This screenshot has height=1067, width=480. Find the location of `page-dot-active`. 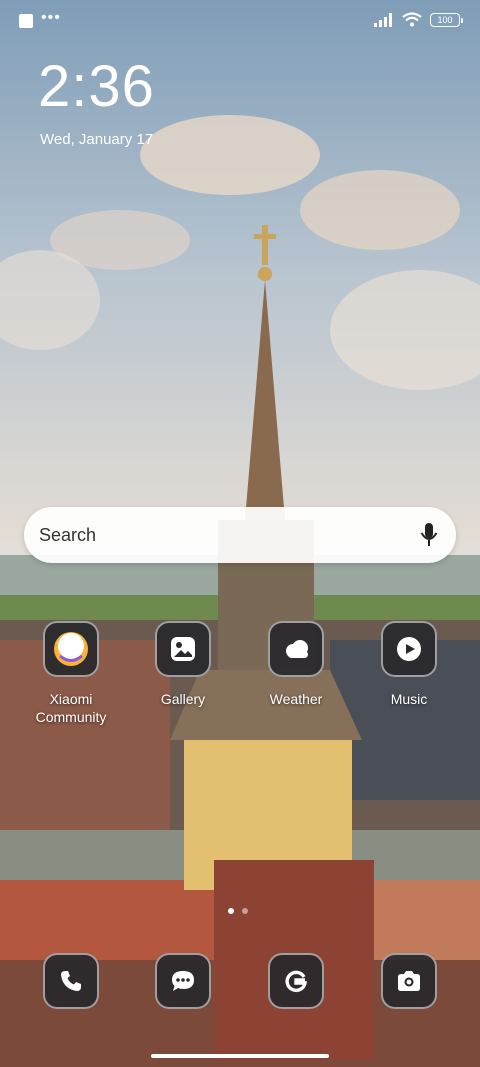

page-dot-active is located at coordinates (231, 911).